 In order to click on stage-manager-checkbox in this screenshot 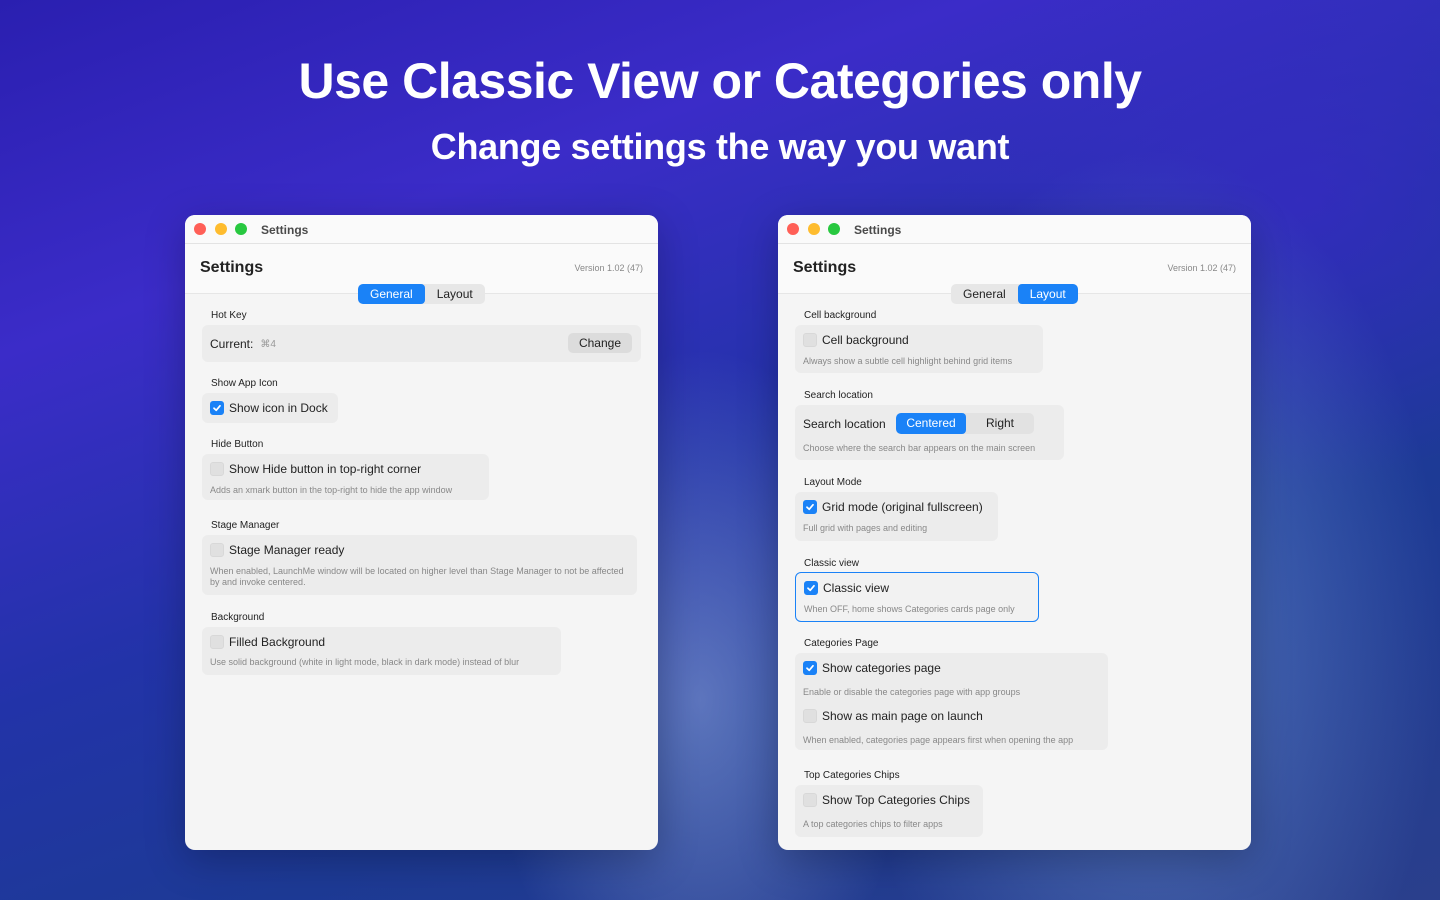, I will do `click(217, 550)`.